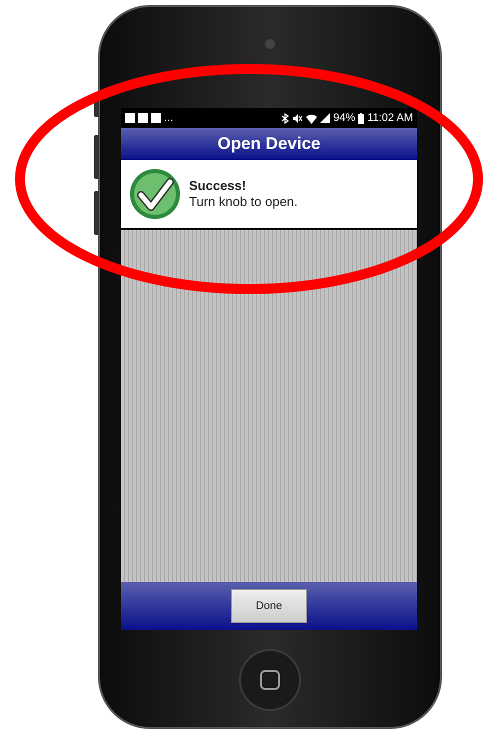  Describe the element at coordinates (325, 118) in the screenshot. I see `signal-icon` at that location.